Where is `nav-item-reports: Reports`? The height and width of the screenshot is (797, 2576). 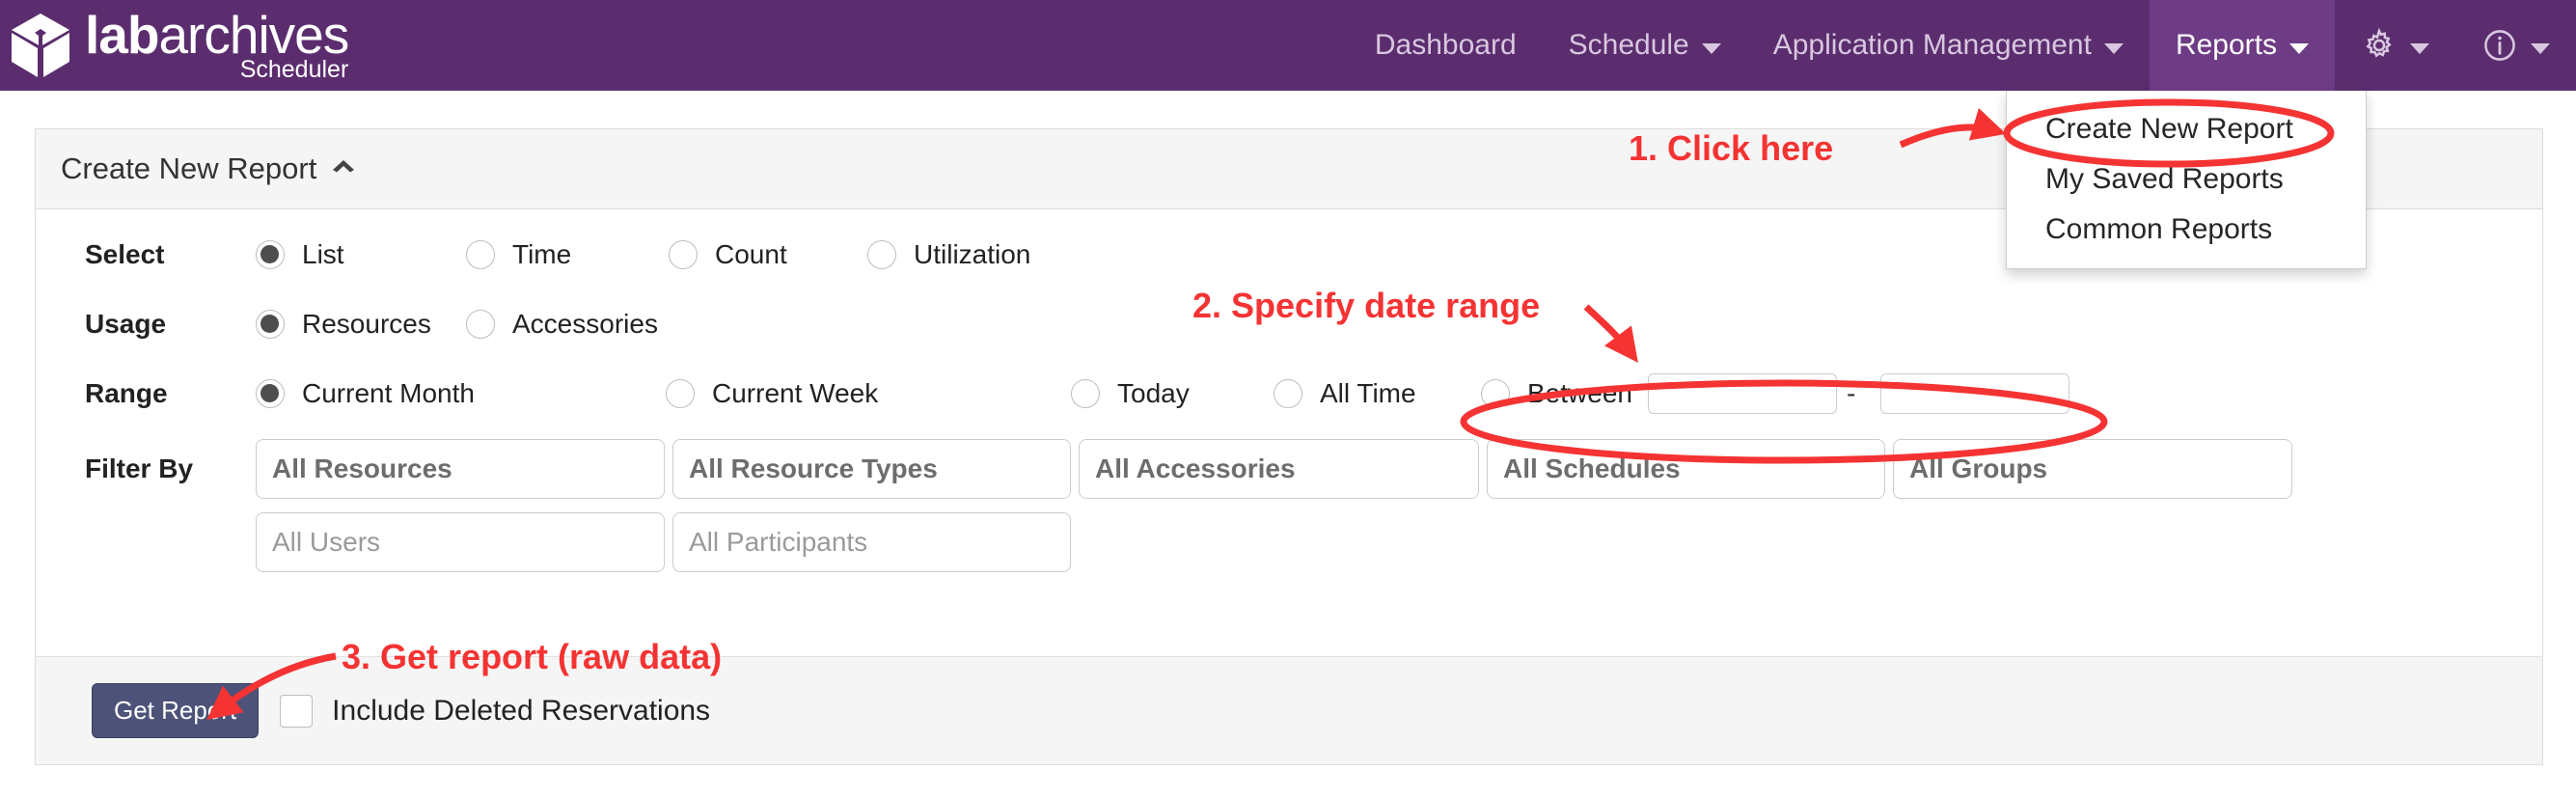
nav-item-reports: Reports is located at coordinates (2242, 45).